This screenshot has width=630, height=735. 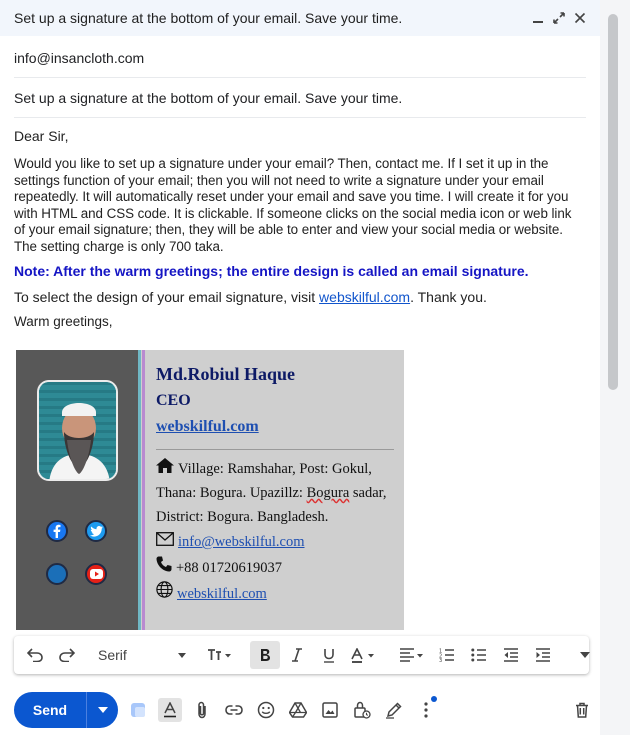 I want to click on address-line-2: Thana: Bogura. Upazillz: Bogura sadar,, so click(x=271, y=493).